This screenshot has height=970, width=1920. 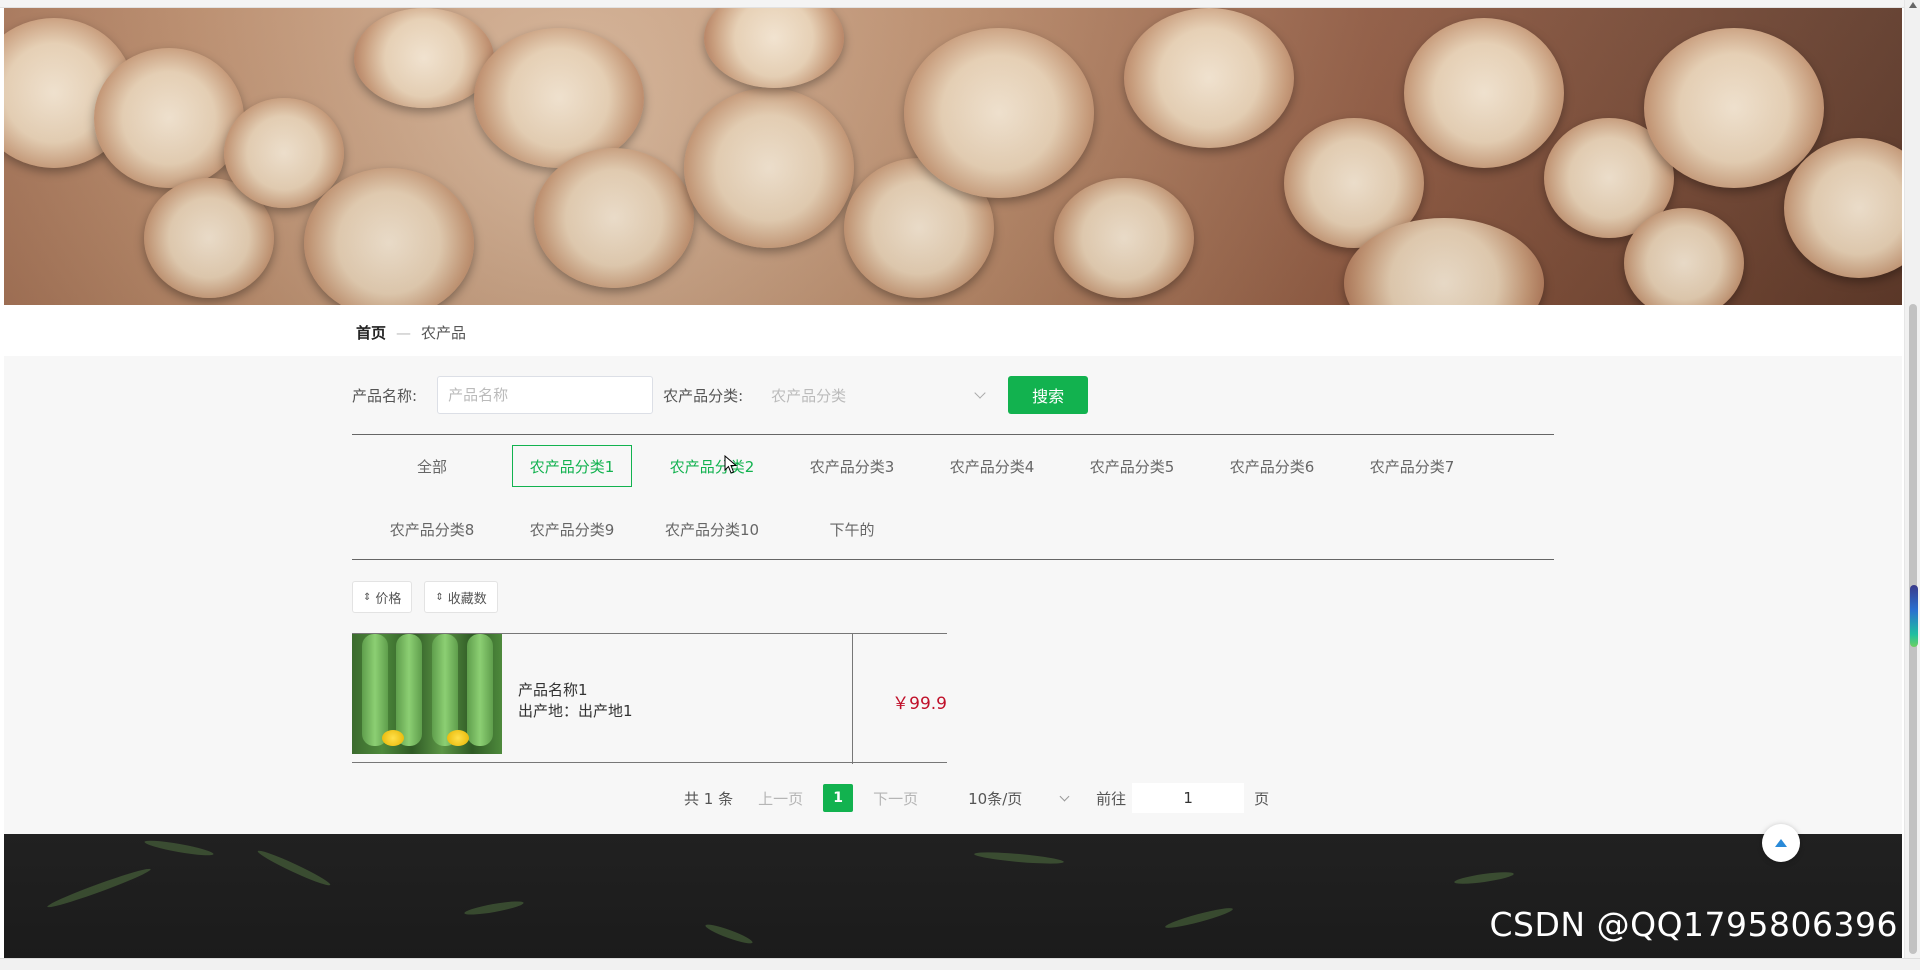 I want to click on browser-top-strip, so click(x=960, y=4).